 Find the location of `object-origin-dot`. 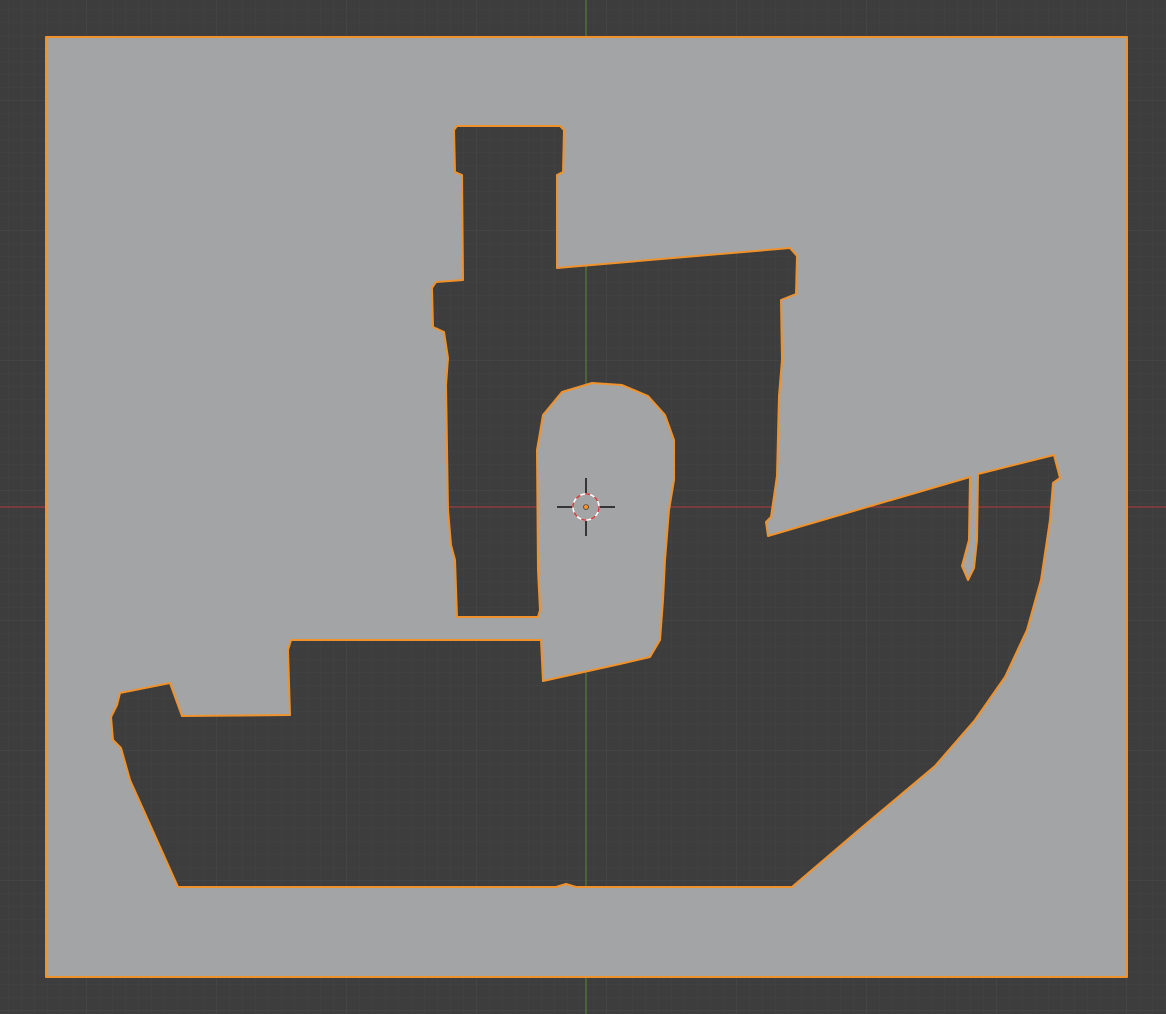

object-origin-dot is located at coordinates (586, 507).